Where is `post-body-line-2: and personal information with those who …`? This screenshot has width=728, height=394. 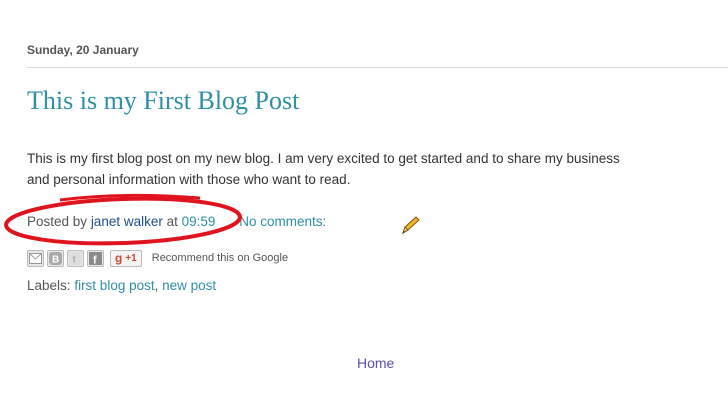 post-body-line-2: and personal information with those who … is located at coordinates (189, 179).